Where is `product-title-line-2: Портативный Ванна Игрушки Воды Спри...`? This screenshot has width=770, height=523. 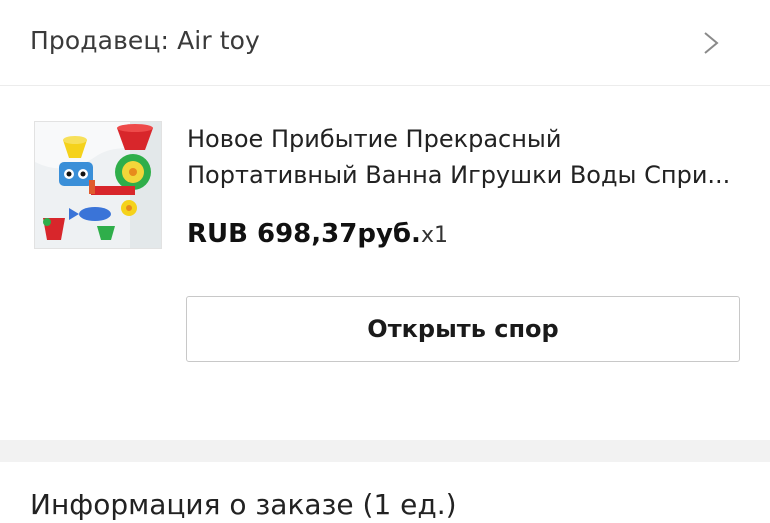
product-title-line-2: Портативный Ванна Игрушки Воды Спри... is located at coordinates (459, 175).